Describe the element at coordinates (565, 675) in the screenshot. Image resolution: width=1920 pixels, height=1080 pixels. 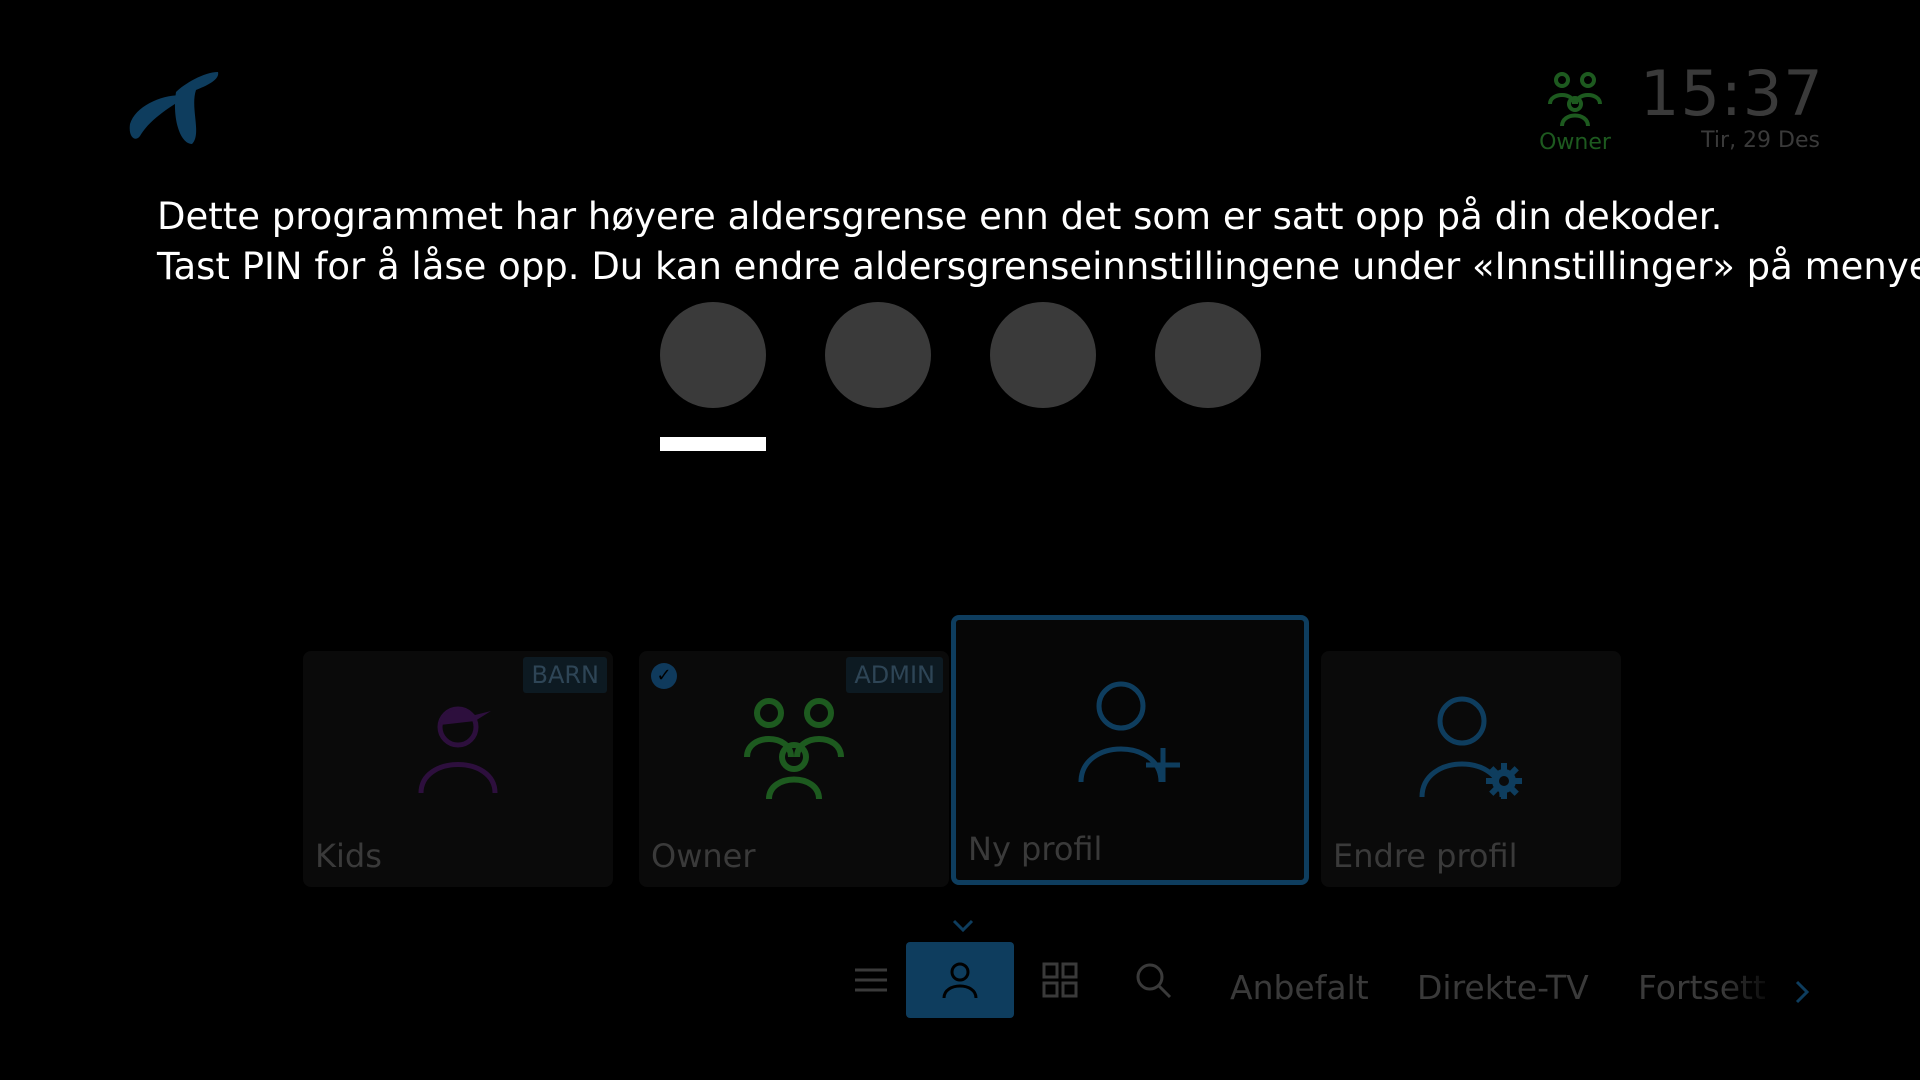
I see `profile-badge: BARN` at that location.